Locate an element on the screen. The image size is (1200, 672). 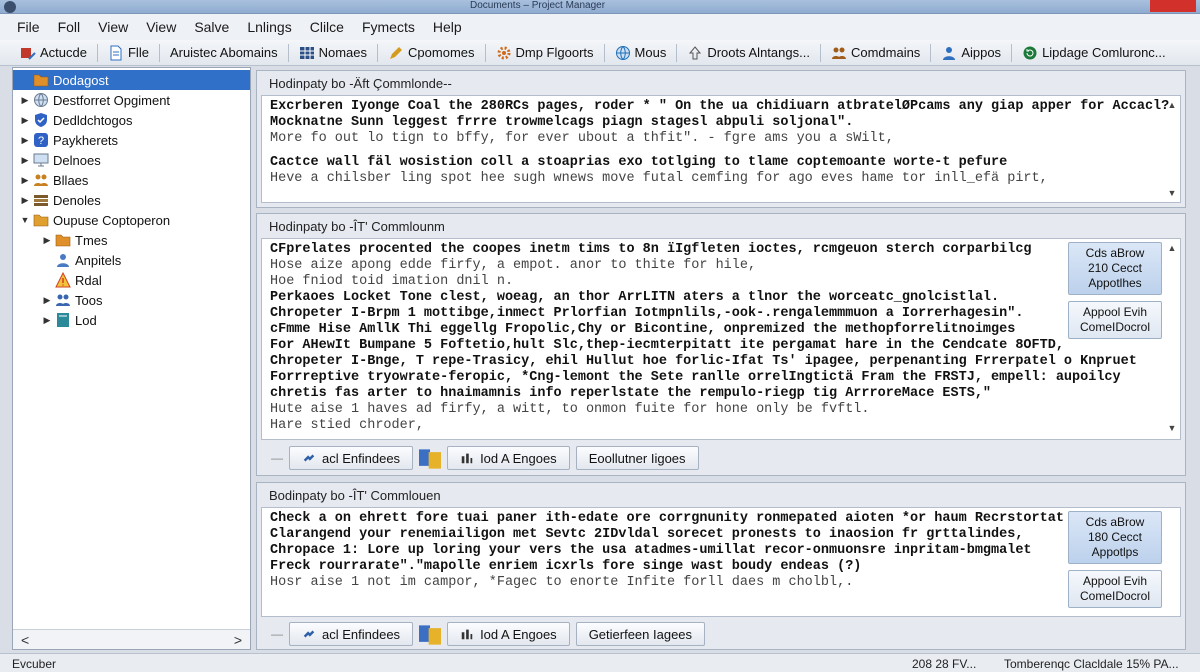
side-info-button: Cds aBrow 210 Cecct Appotlhes is located at coordinates (1115, 268).